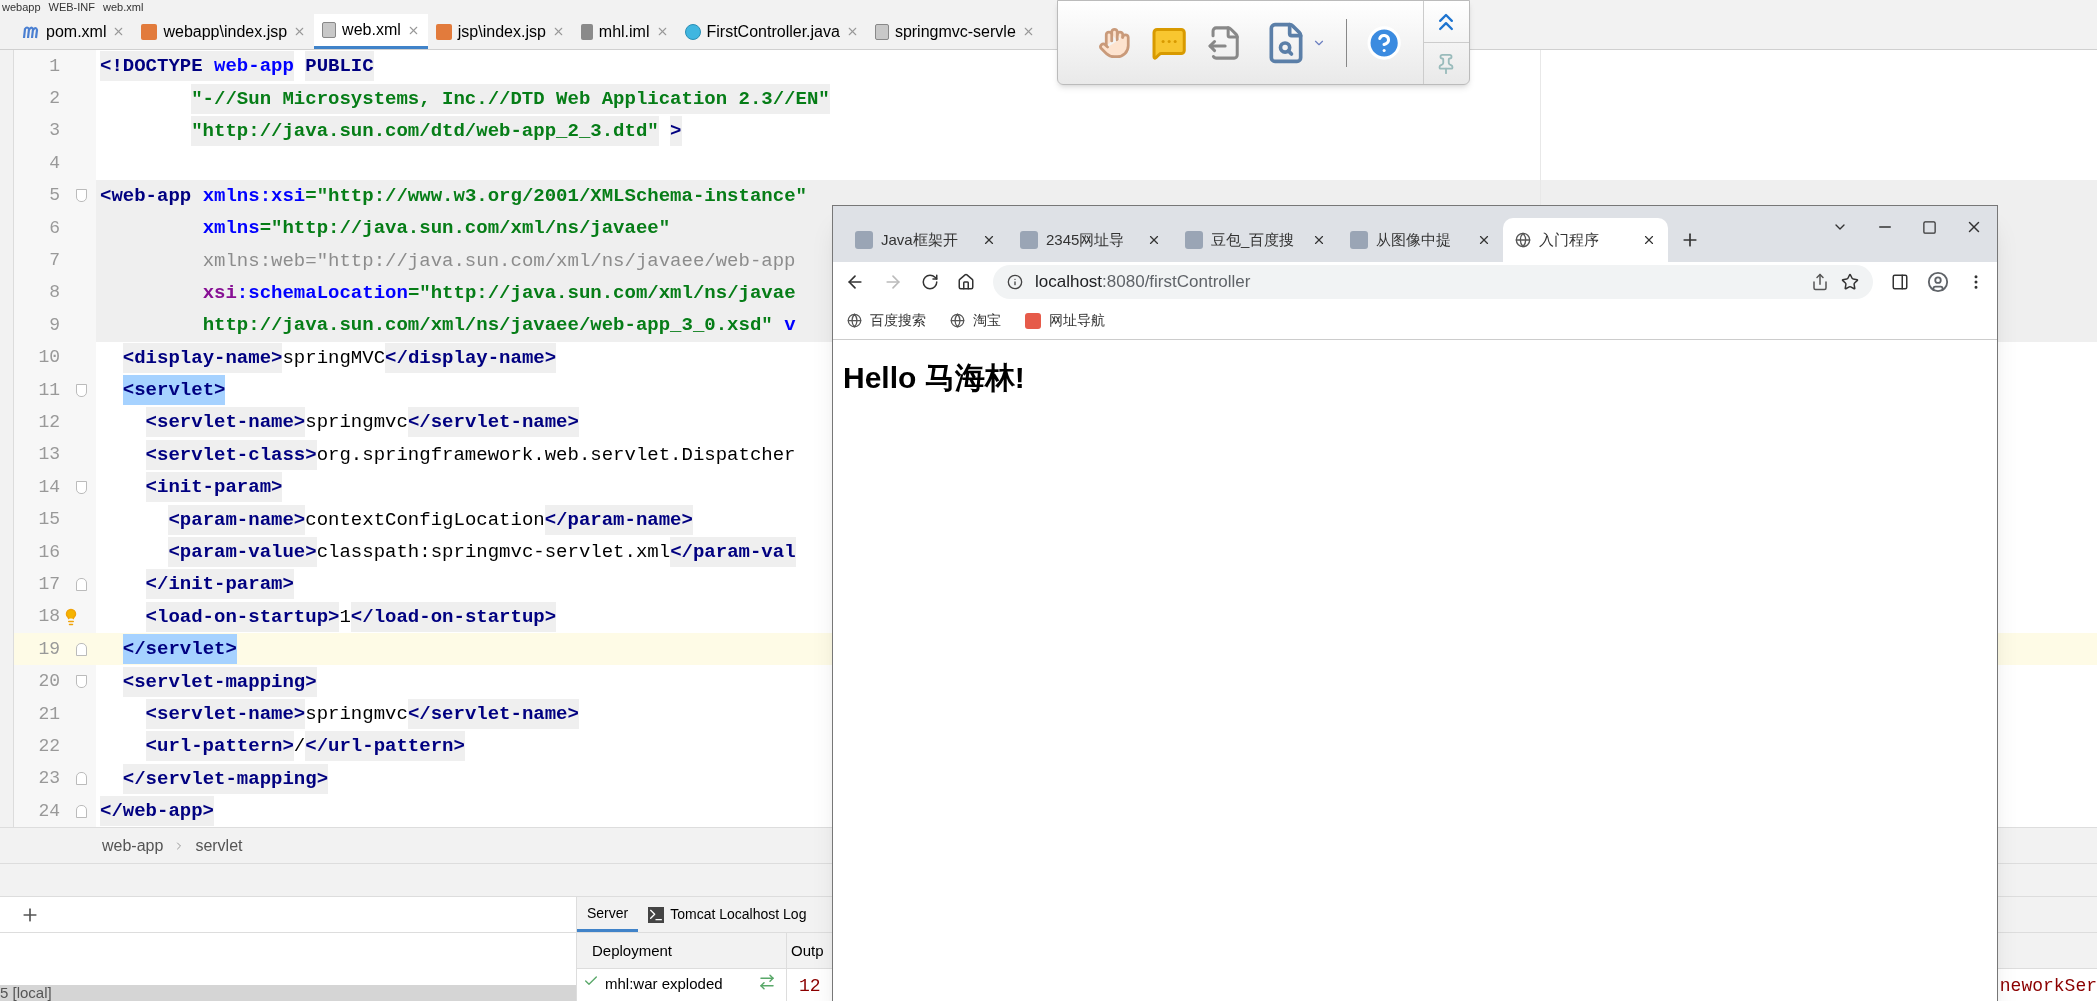 The height and width of the screenshot is (1001, 2097). What do you see at coordinates (48, 552) in the screenshot?
I see `line-number: 16` at bounding box center [48, 552].